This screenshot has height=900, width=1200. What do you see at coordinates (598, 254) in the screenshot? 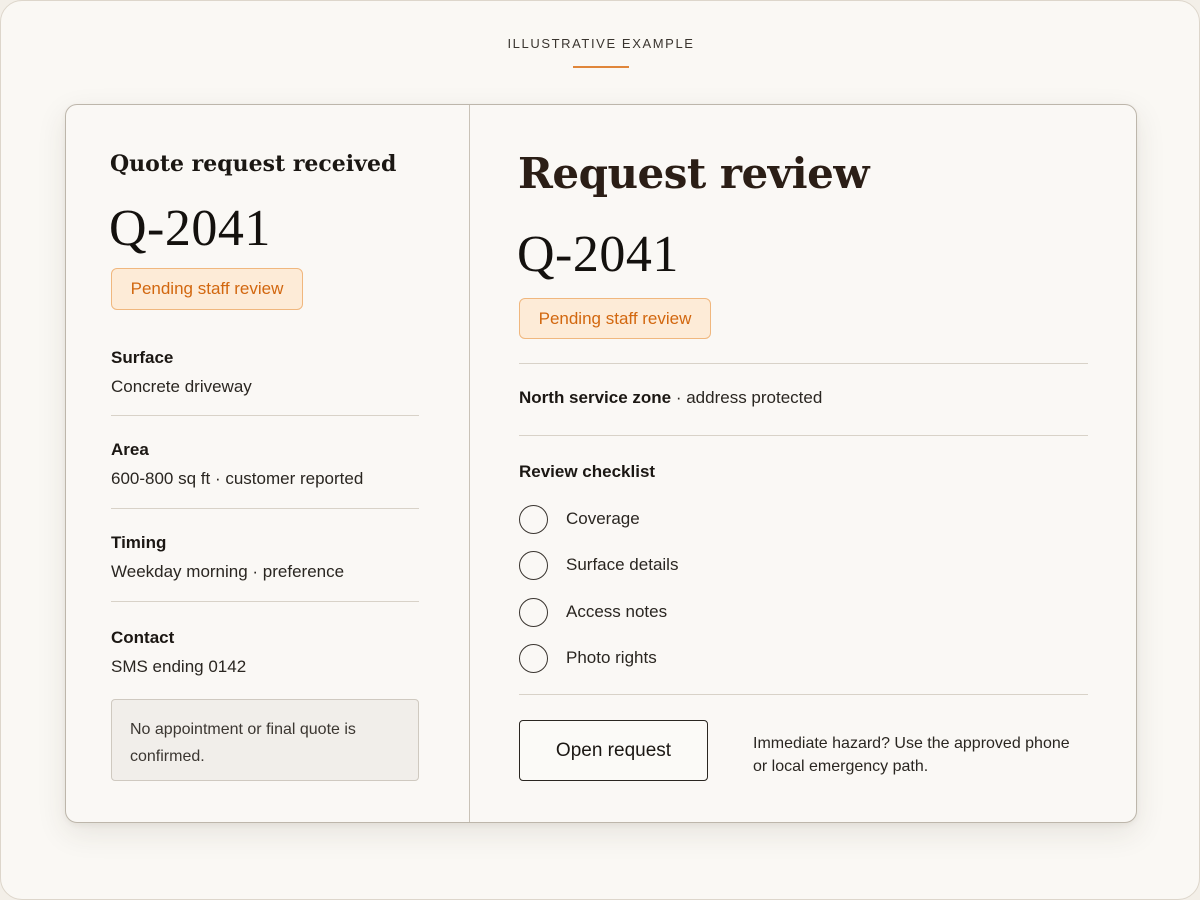
I see `review-request-id: Q-2041` at bounding box center [598, 254].